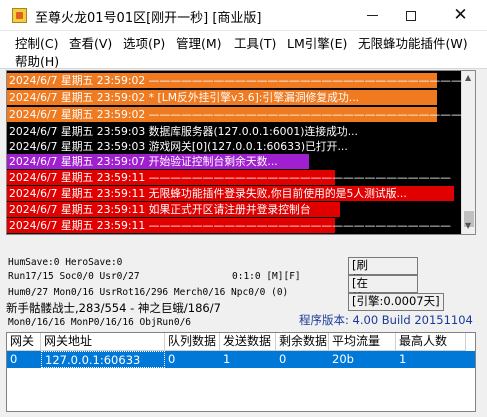 This screenshot has width=487, height=417. What do you see at coordinates (248, 342) in the screenshot?
I see `column-header-sent: 发送数据` at bounding box center [248, 342].